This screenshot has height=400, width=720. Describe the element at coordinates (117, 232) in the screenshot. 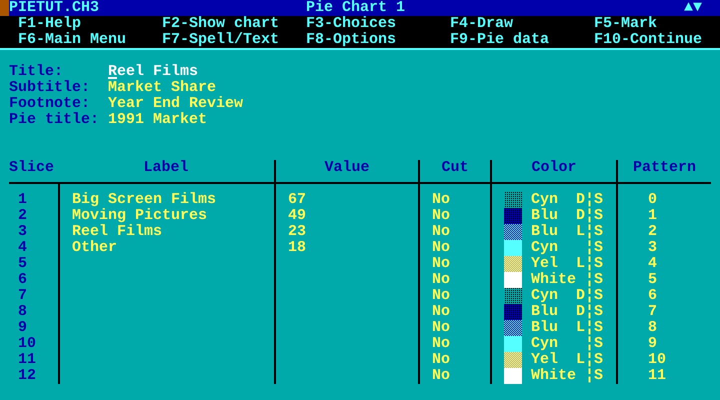

I see `slice-label: Reel Films` at that location.